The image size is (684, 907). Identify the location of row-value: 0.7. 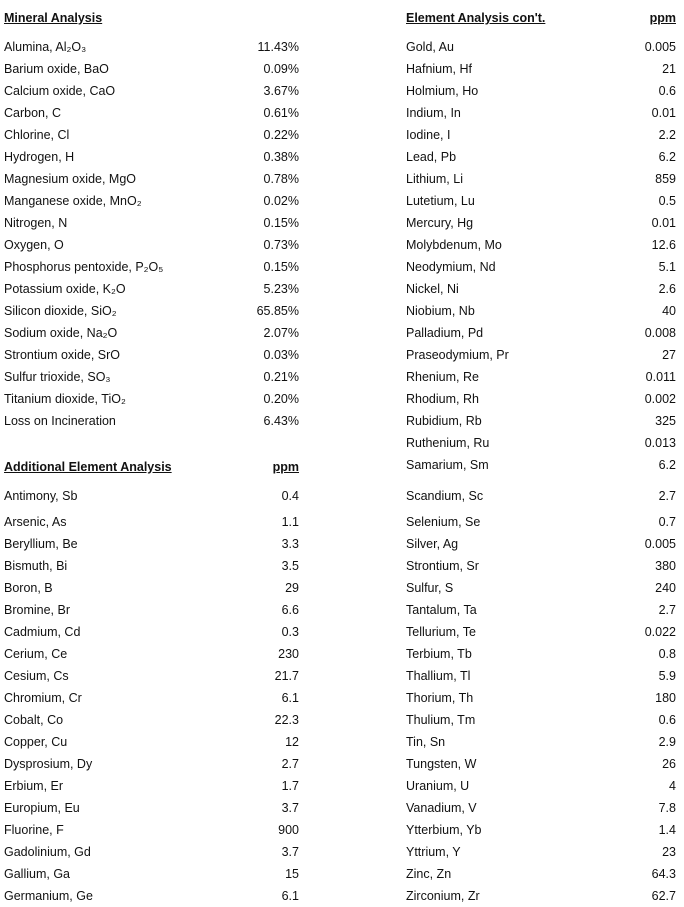
(667, 522).